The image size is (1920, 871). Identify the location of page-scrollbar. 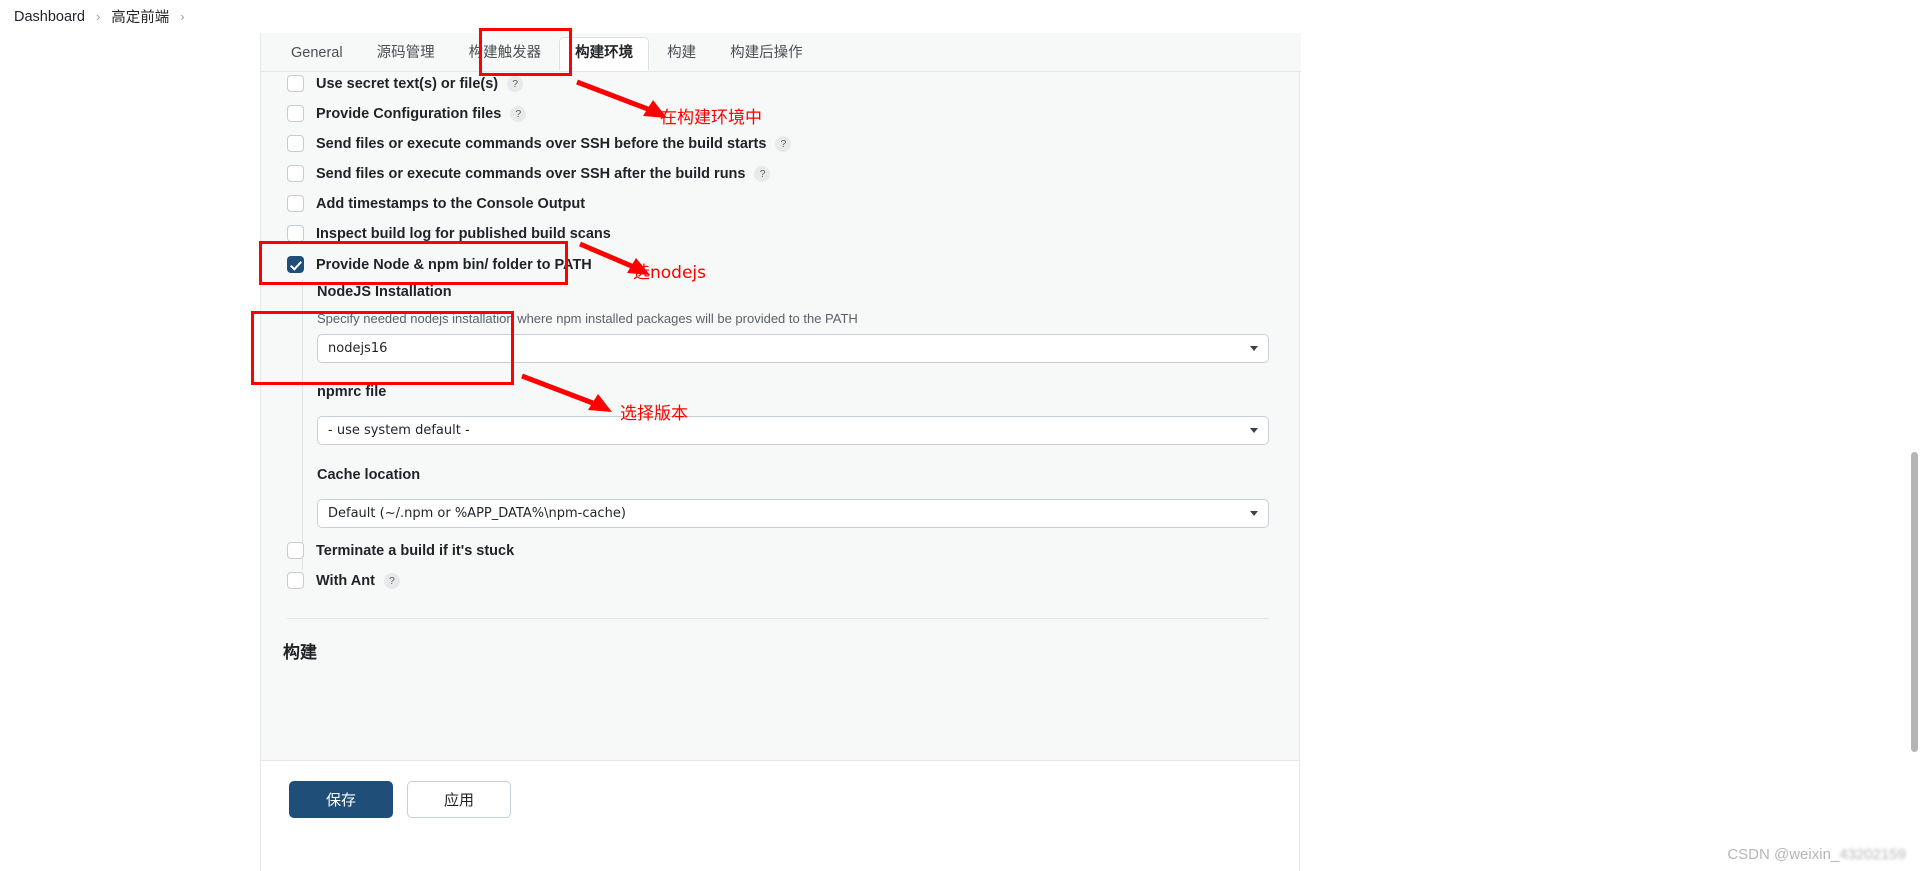
(1914, 602).